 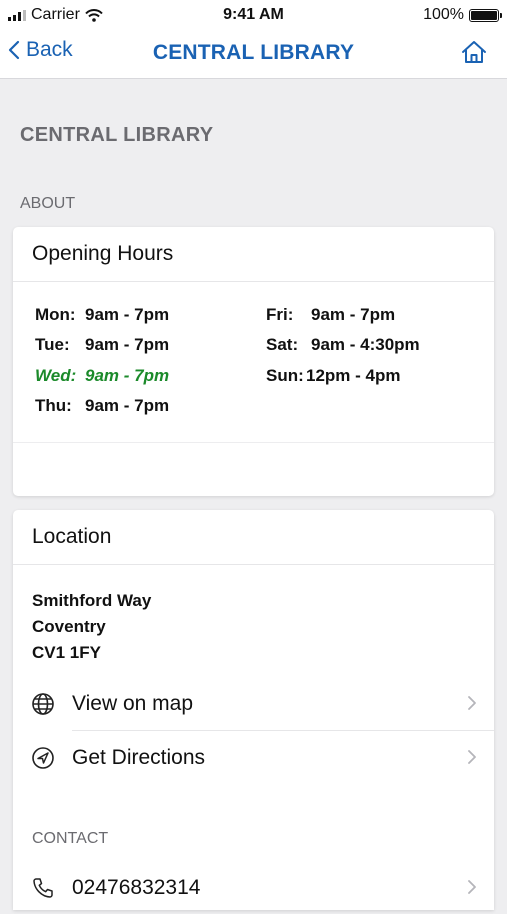 I want to click on phone-icon, so click(x=43, y=888).